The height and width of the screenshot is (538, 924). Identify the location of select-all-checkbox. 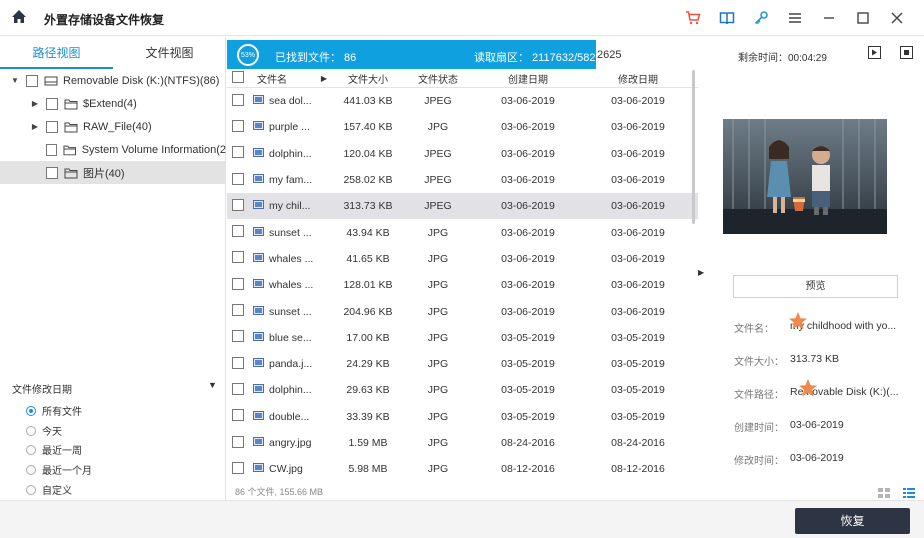
(238, 76).